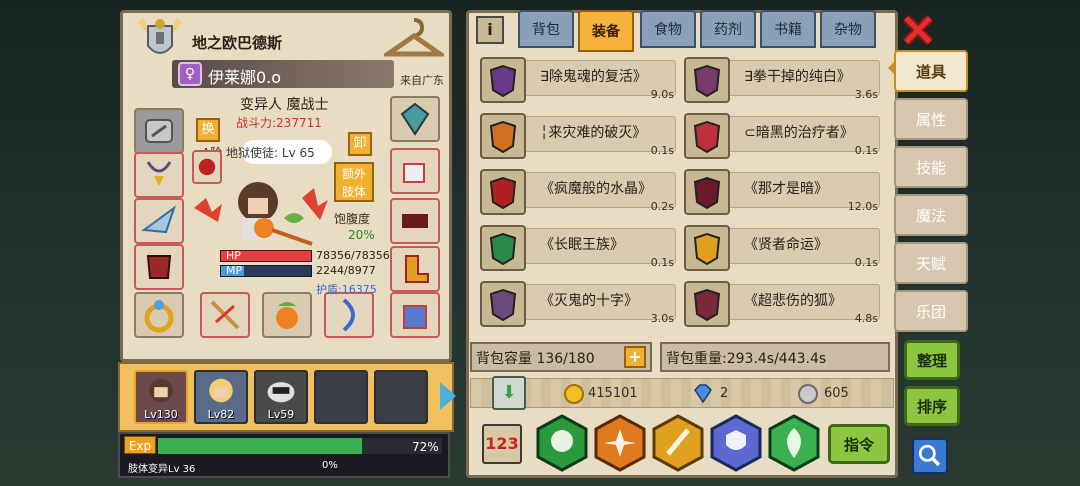  What do you see at coordinates (208, 130) in the screenshot?
I see `swap-button: 换` at bounding box center [208, 130].